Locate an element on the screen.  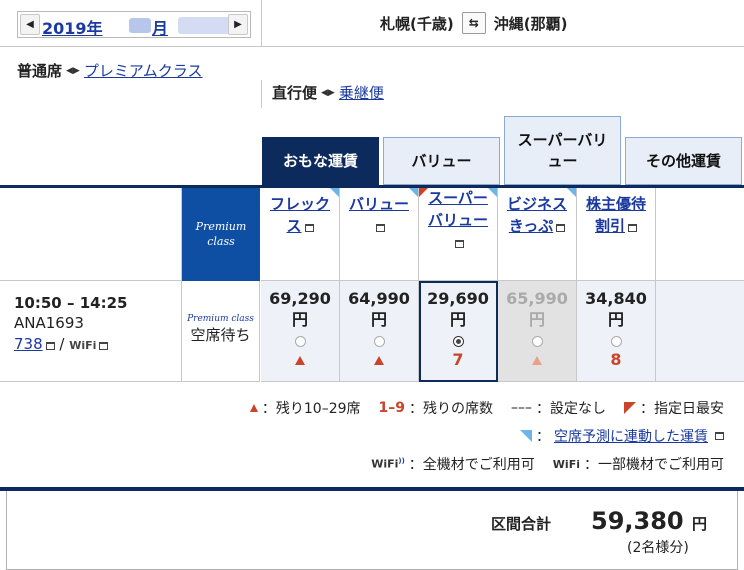
legend-lowest: ：指定日最安 is located at coordinates (682, 409).